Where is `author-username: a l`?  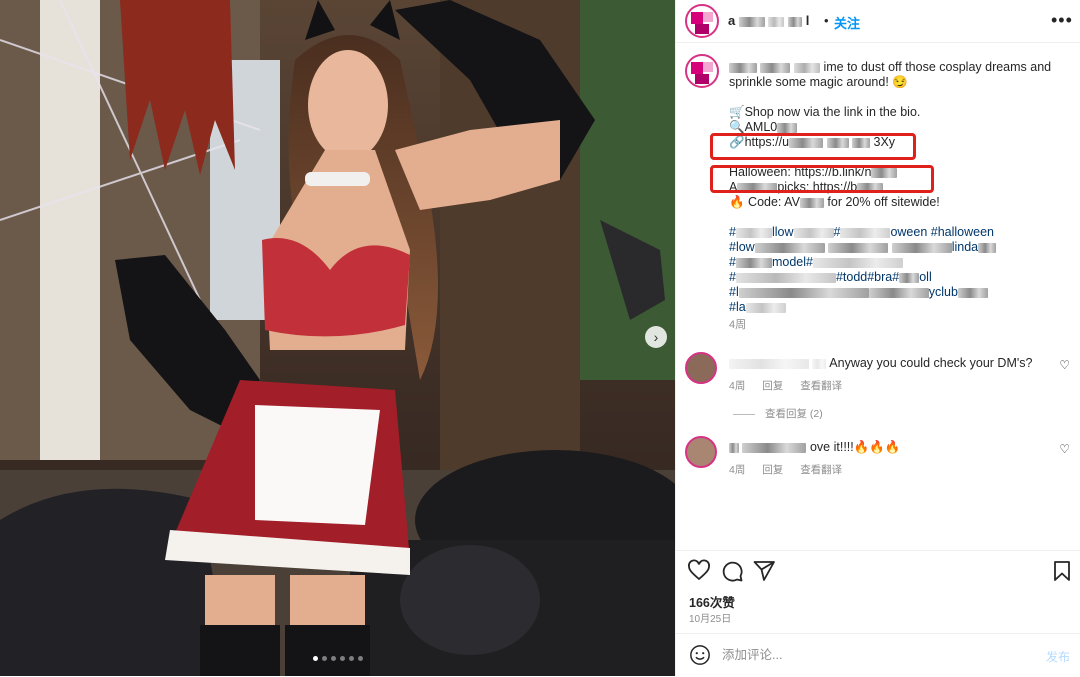
author-username: a l is located at coordinates (768, 20).